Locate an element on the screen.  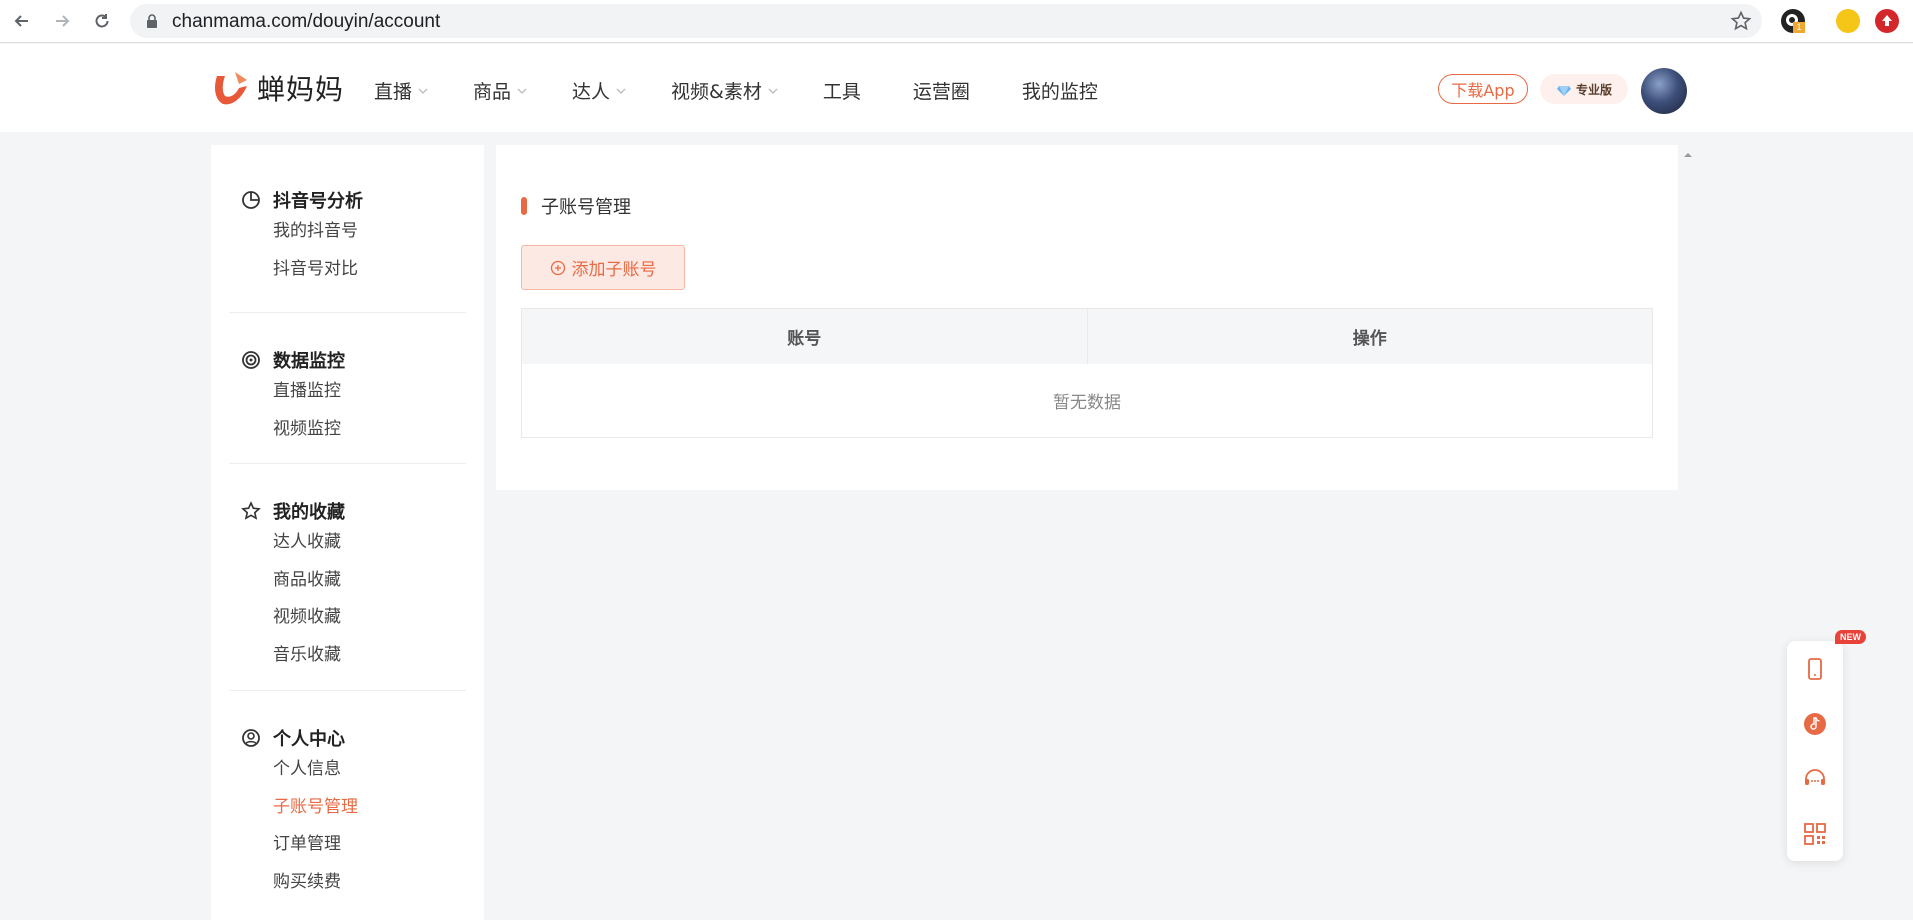
arrow-left-icon is located at coordinates (21, 21).